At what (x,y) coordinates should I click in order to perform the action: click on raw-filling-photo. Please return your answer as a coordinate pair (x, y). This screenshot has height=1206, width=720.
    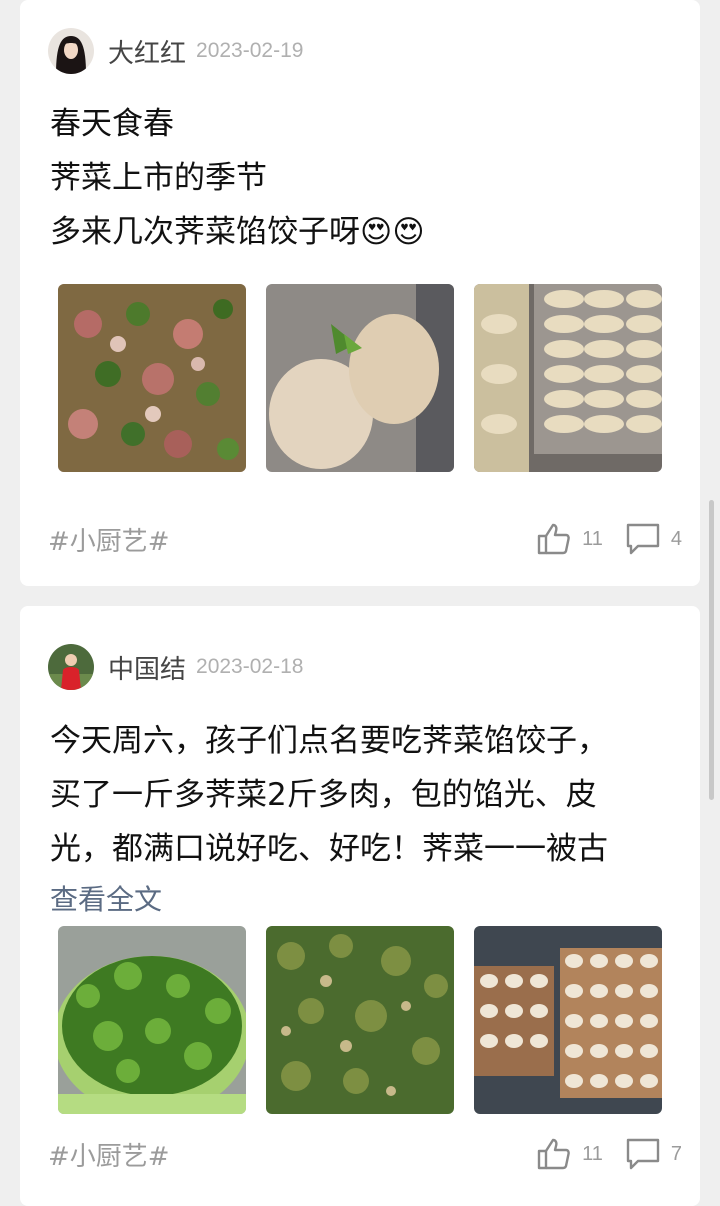
    Looking at the image, I should click on (152, 378).